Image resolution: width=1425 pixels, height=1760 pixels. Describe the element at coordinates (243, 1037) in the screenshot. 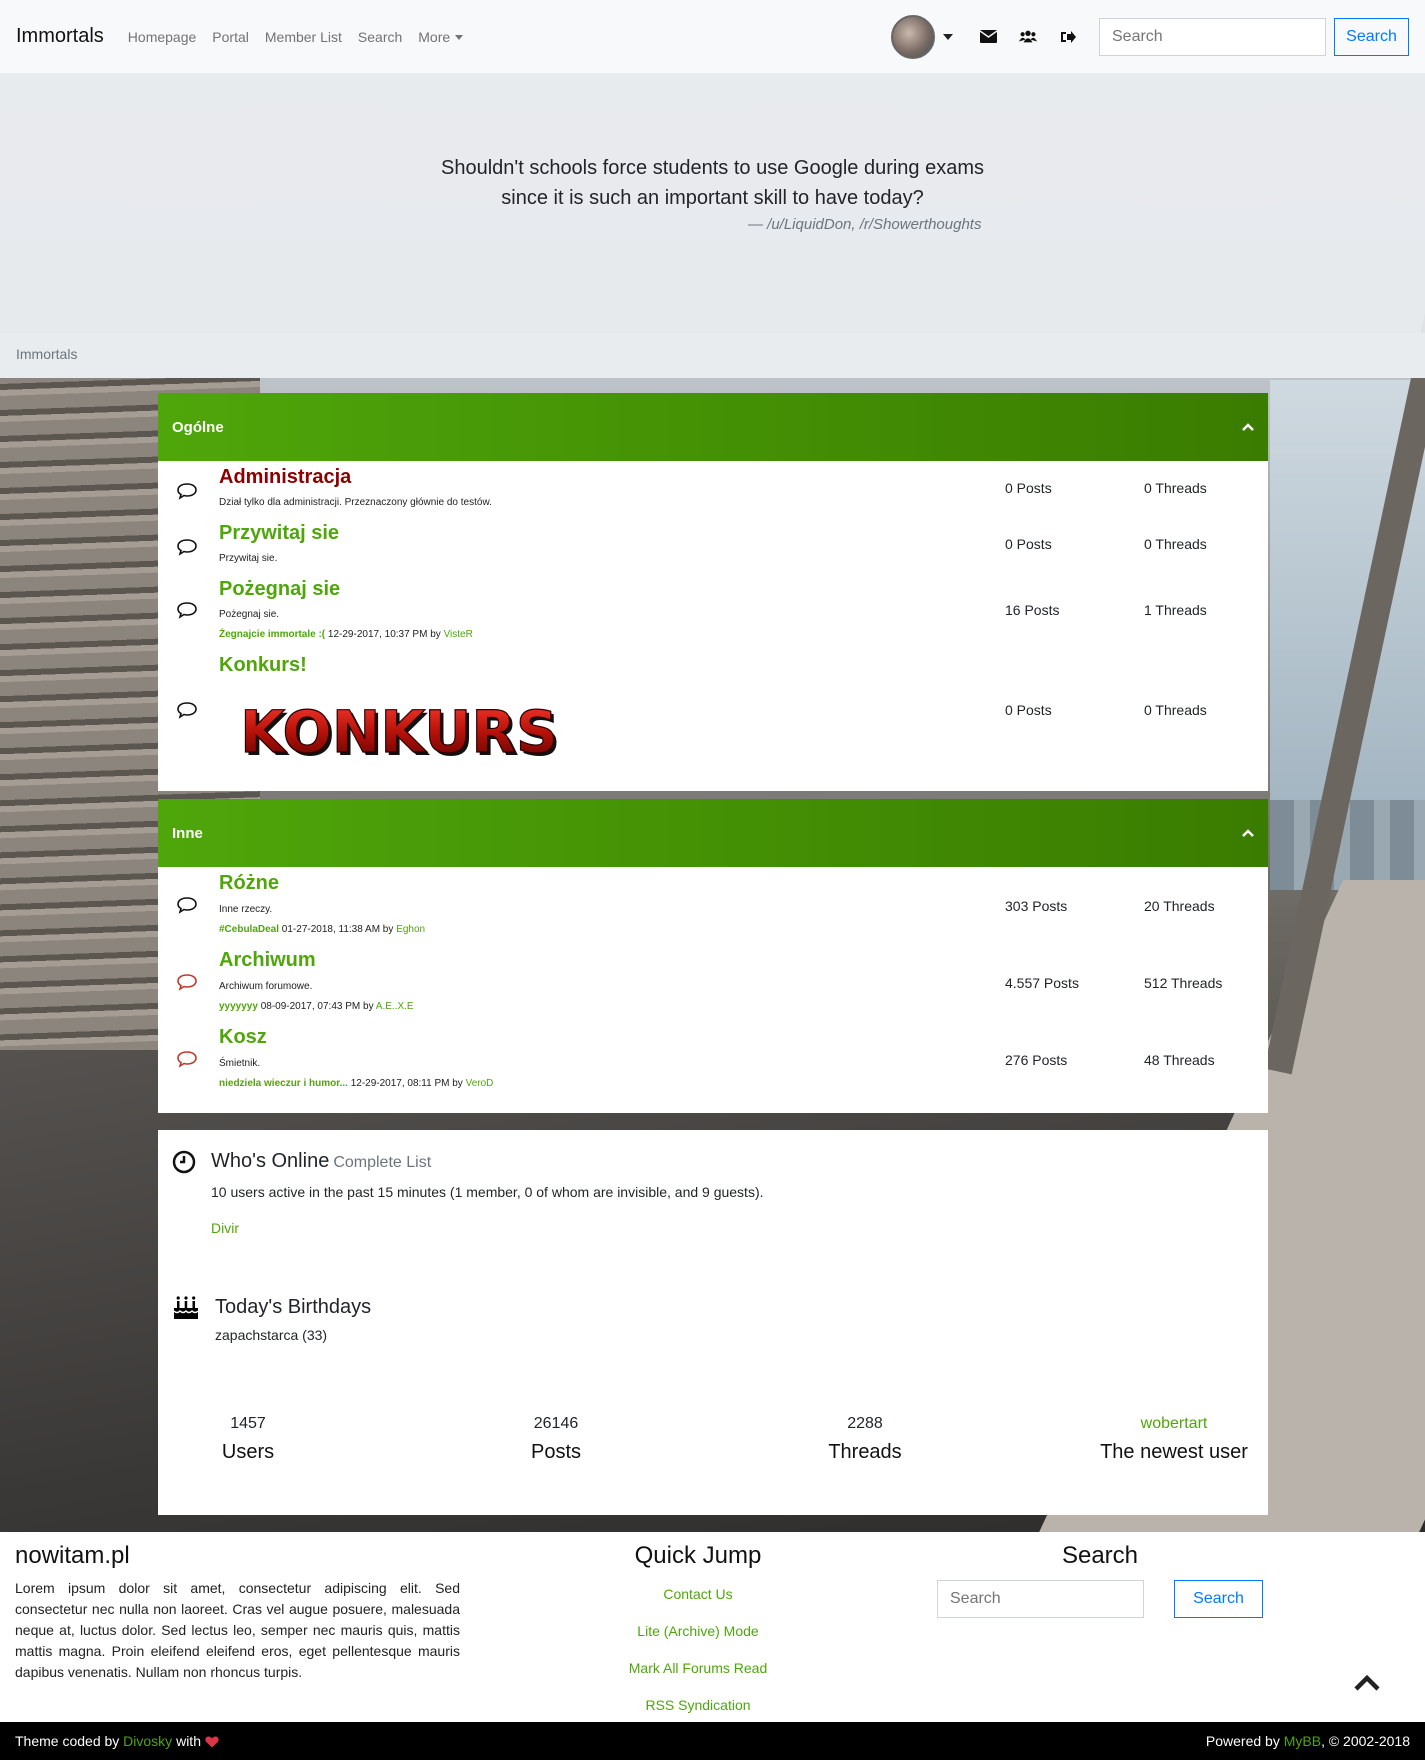

I see `forum-title: Kosz` at that location.